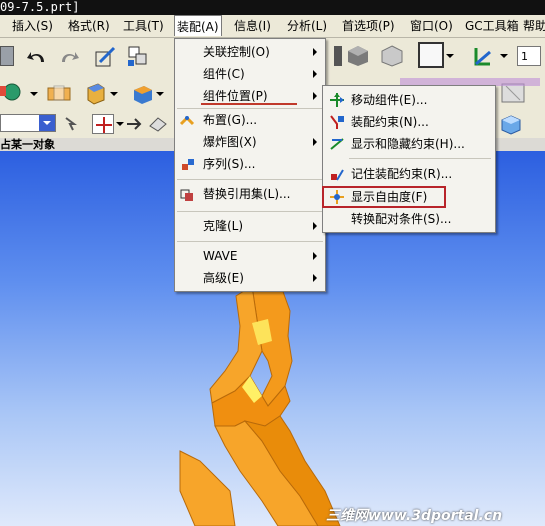  I want to click on menu-tools: 工具(T), so click(143, 26).